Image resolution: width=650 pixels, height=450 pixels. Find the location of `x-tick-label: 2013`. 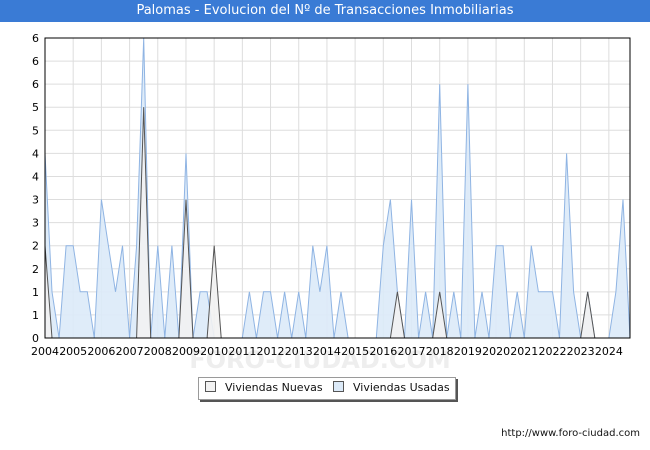

x-tick-label: 2013 is located at coordinates (299, 351).